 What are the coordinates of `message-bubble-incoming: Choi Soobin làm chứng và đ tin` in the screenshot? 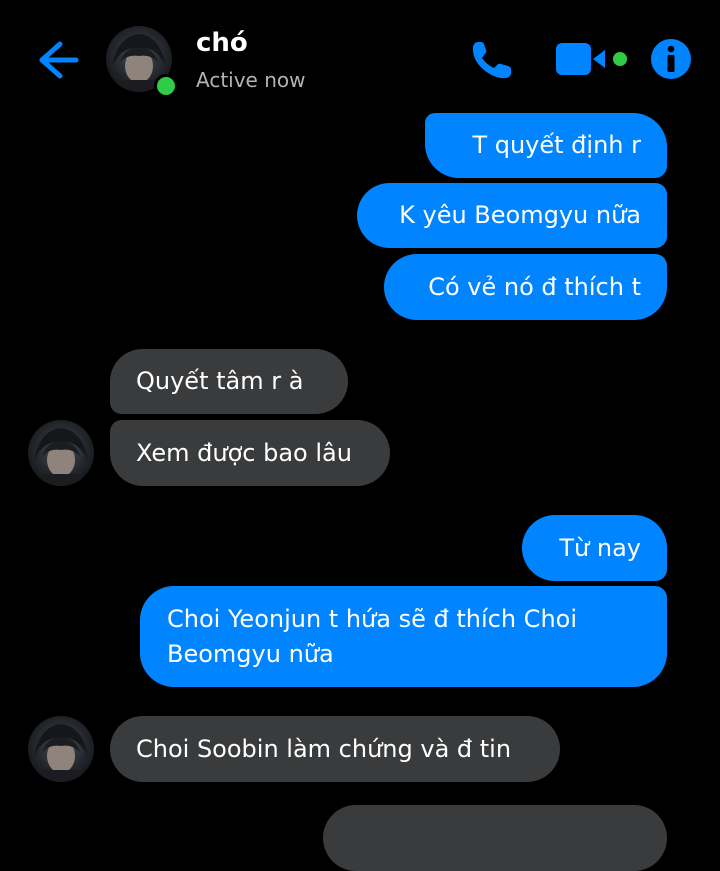 It's located at (335, 749).